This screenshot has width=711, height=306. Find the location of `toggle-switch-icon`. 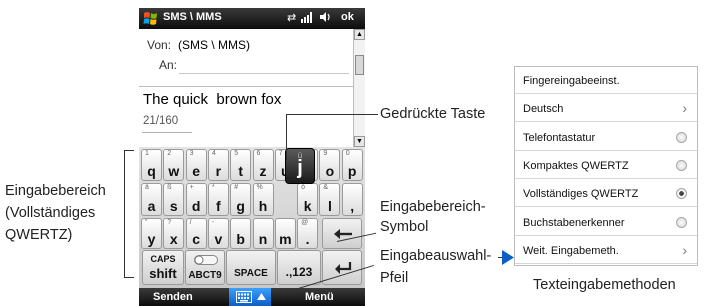

toggle-switch-icon is located at coordinates (206, 260).